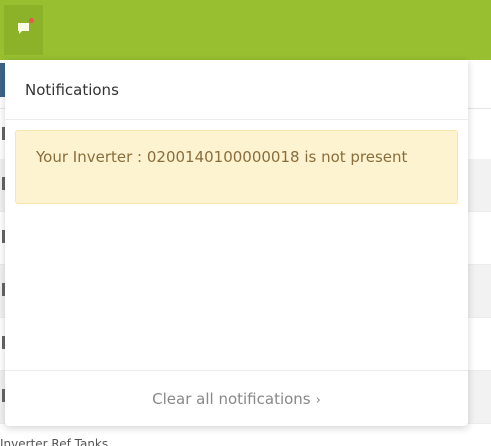  Describe the element at coordinates (72, 89) in the screenshot. I see `dropdown-title: Notifications` at that location.